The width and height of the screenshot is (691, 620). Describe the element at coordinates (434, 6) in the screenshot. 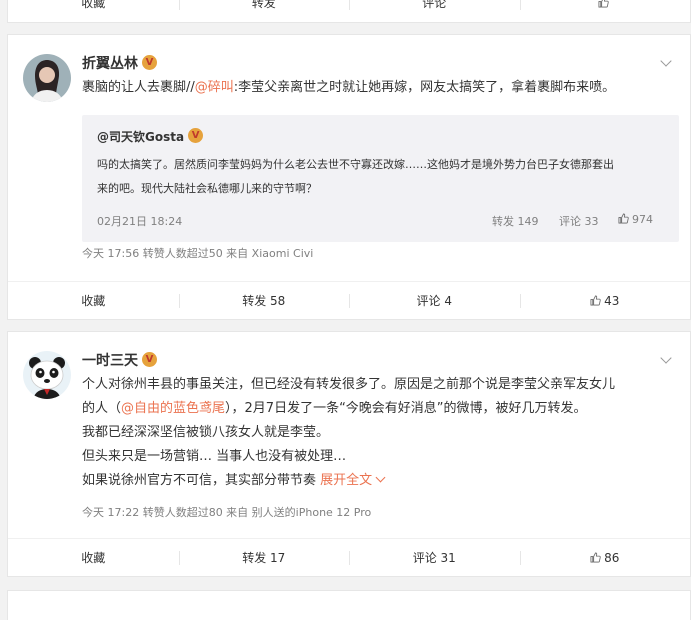

I see `comment-button: 评论` at that location.